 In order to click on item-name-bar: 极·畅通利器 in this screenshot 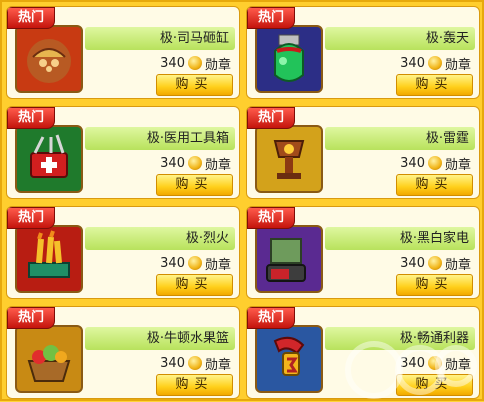, I will do `click(400, 338)`.